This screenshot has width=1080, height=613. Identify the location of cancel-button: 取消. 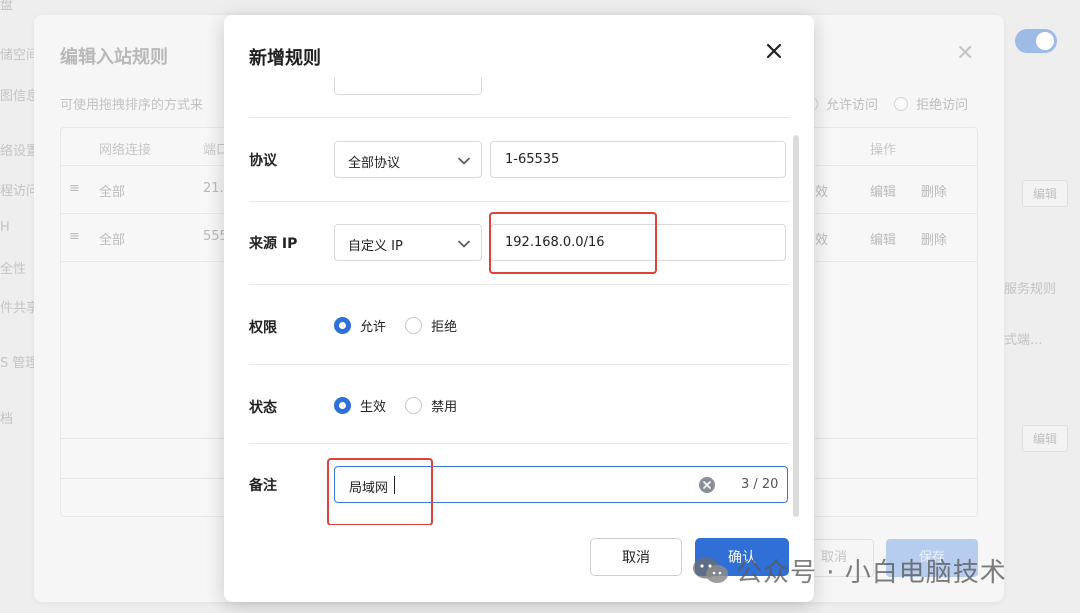
(636, 557).